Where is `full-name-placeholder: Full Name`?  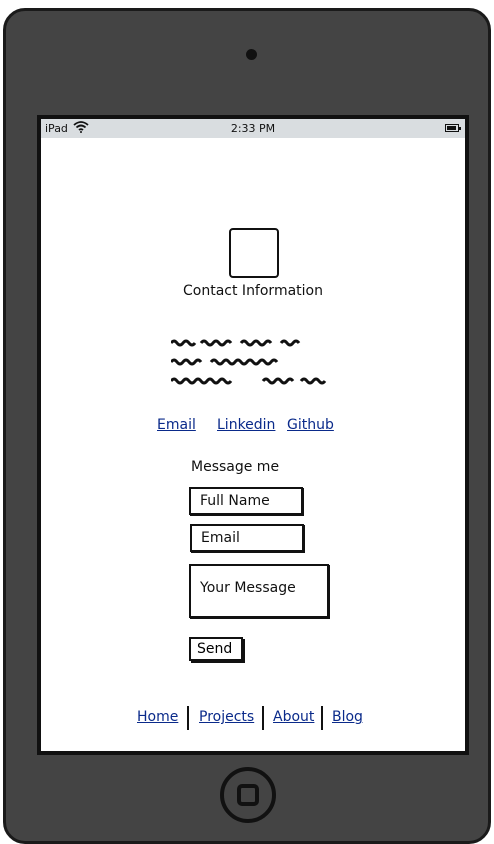
full-name-placeholder: Full Name is located at coordinates (235, 501).